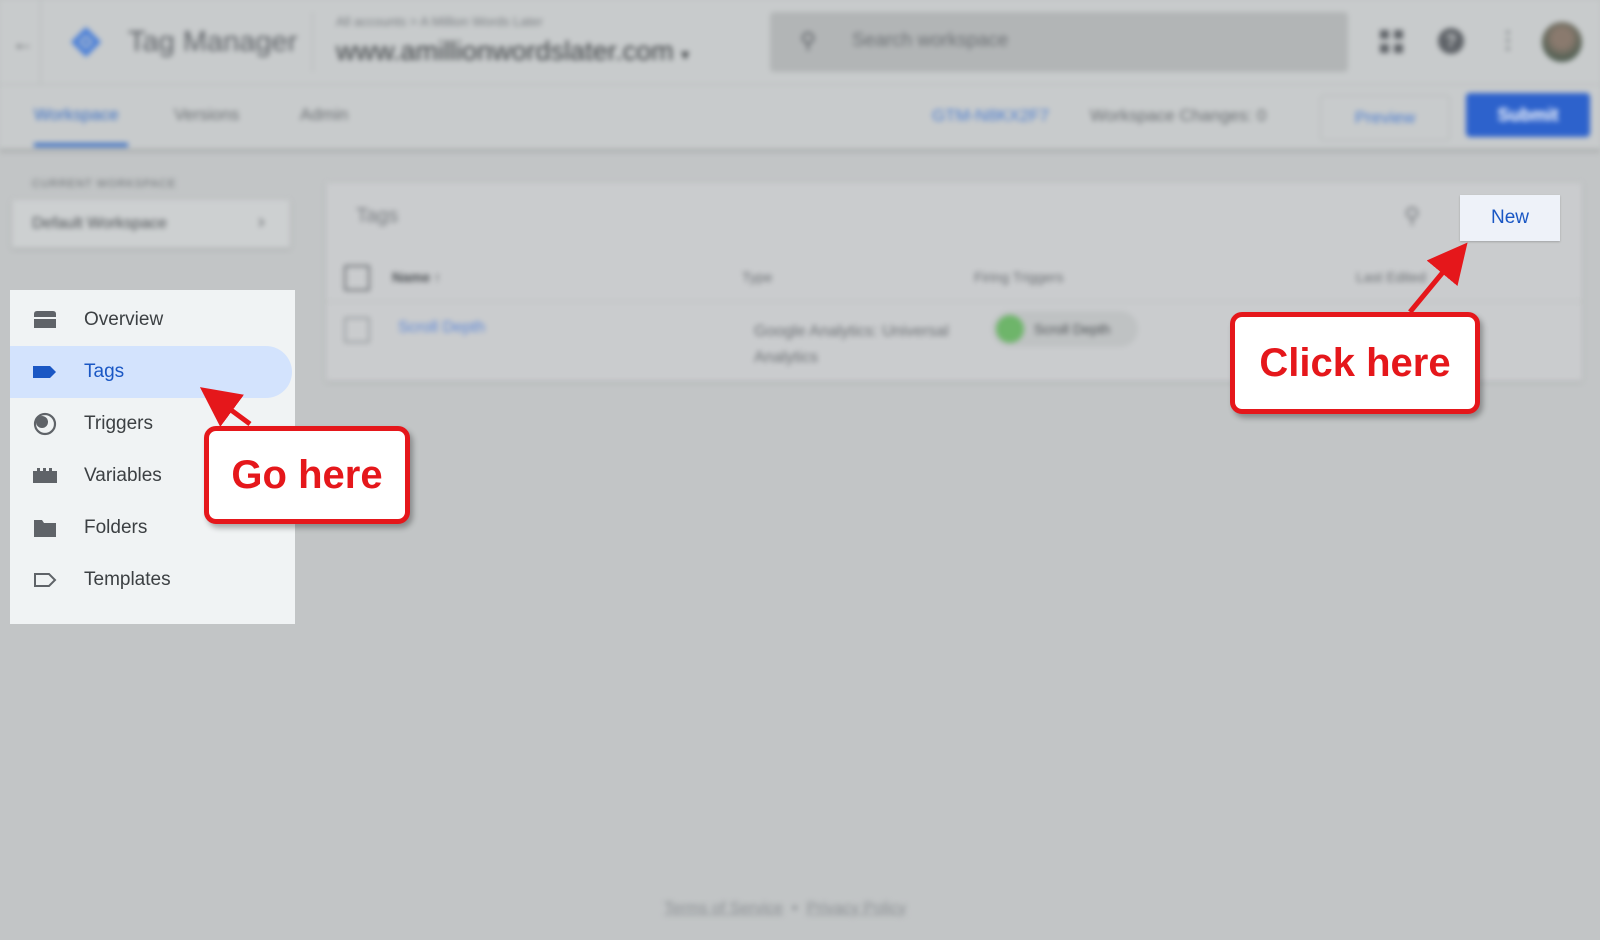  I want to click on help-icon: ?, so click(1451, 41).